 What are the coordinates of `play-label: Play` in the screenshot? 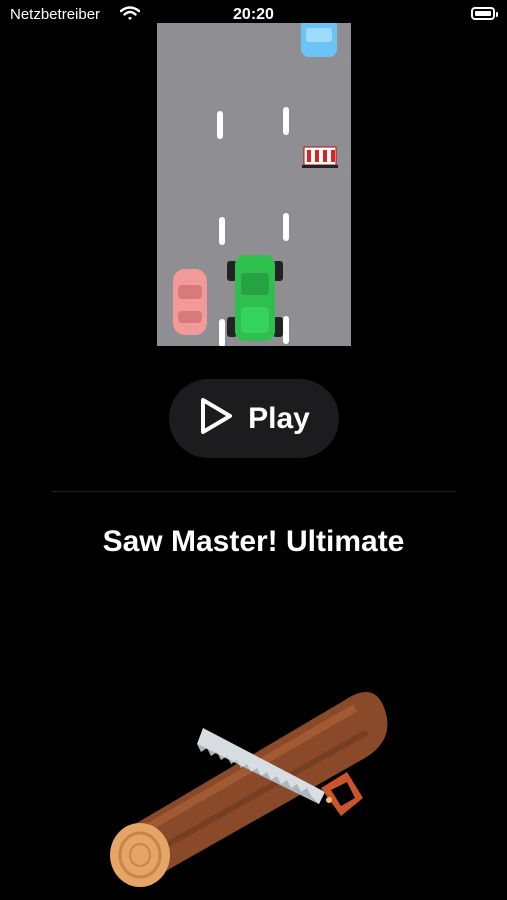 It's located at (279, 418).